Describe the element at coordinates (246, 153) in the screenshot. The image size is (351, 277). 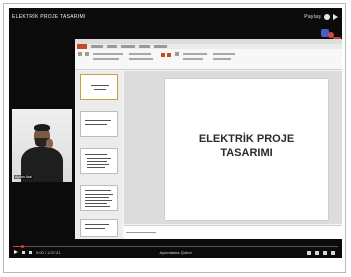
I see `slide-title-line-2: TASARIMI` at that location.